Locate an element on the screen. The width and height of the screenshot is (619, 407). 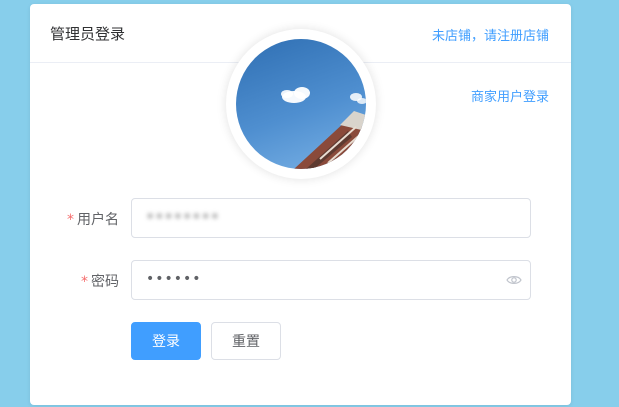
button-row: 登录 重置 is located at coordinates (300, 342).